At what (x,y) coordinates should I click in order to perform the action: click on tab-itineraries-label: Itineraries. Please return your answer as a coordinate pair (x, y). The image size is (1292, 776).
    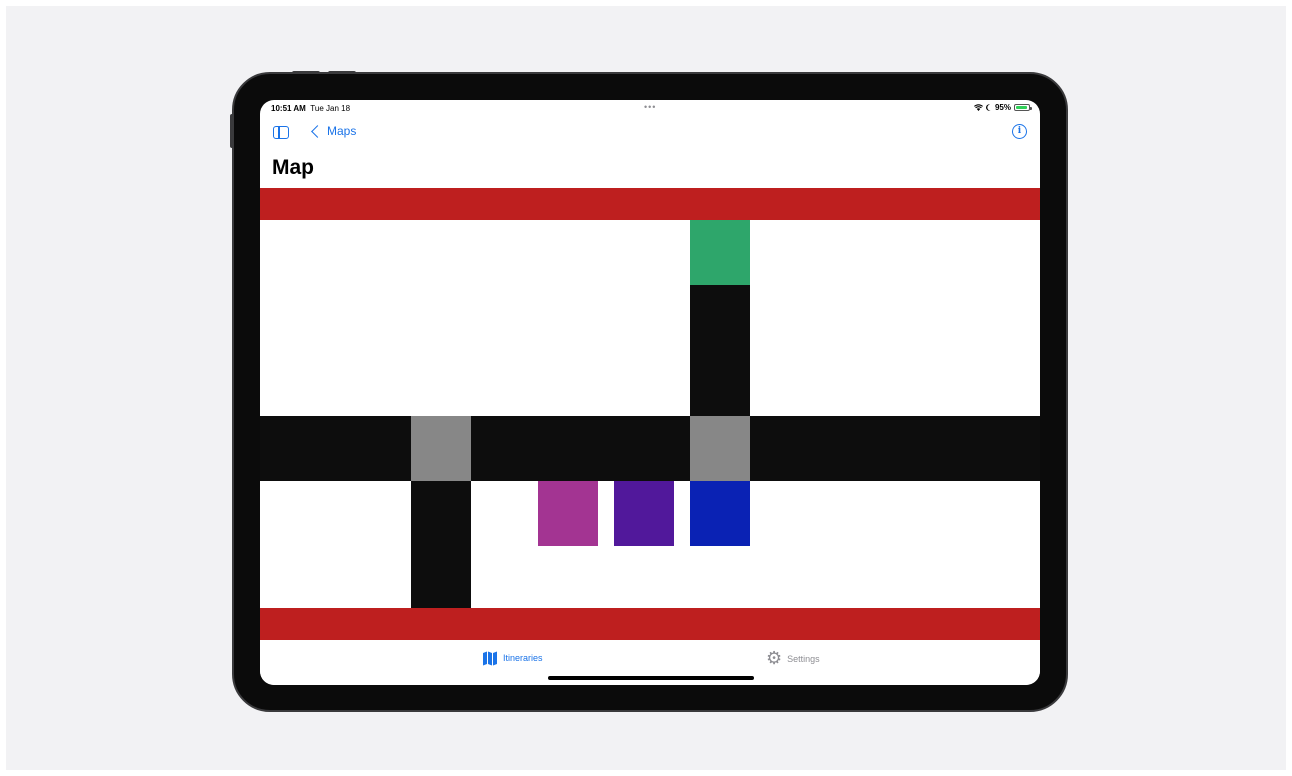
    Looking at the image, I should click on (523, 658).